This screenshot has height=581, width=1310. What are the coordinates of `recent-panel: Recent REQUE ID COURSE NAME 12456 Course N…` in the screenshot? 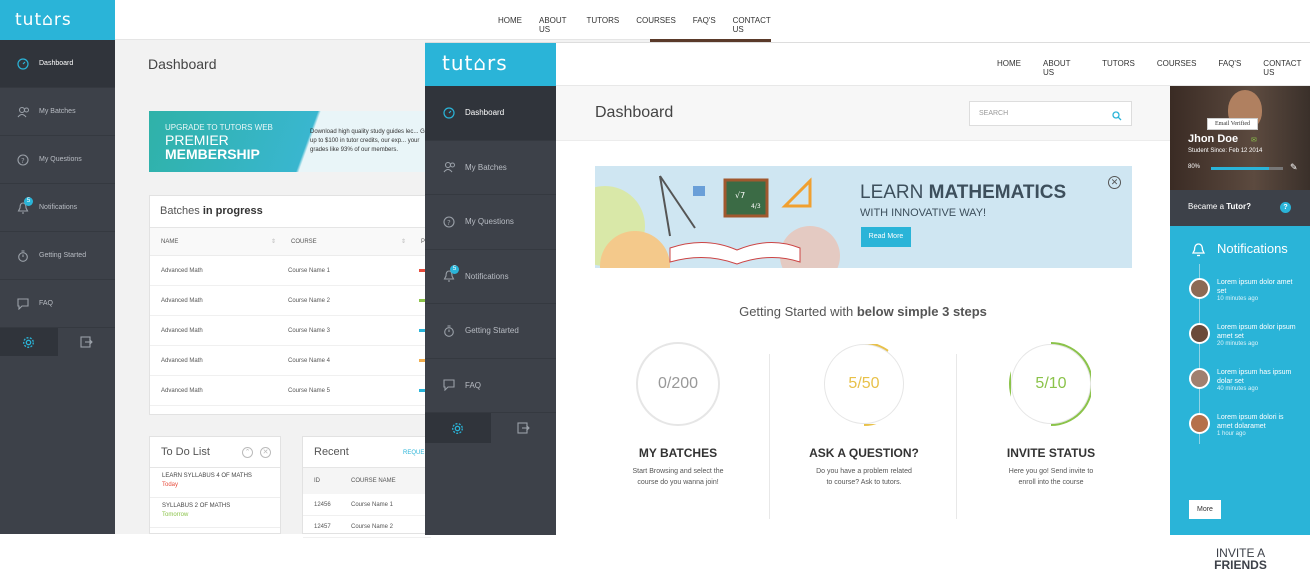 It's located at (367, 487).